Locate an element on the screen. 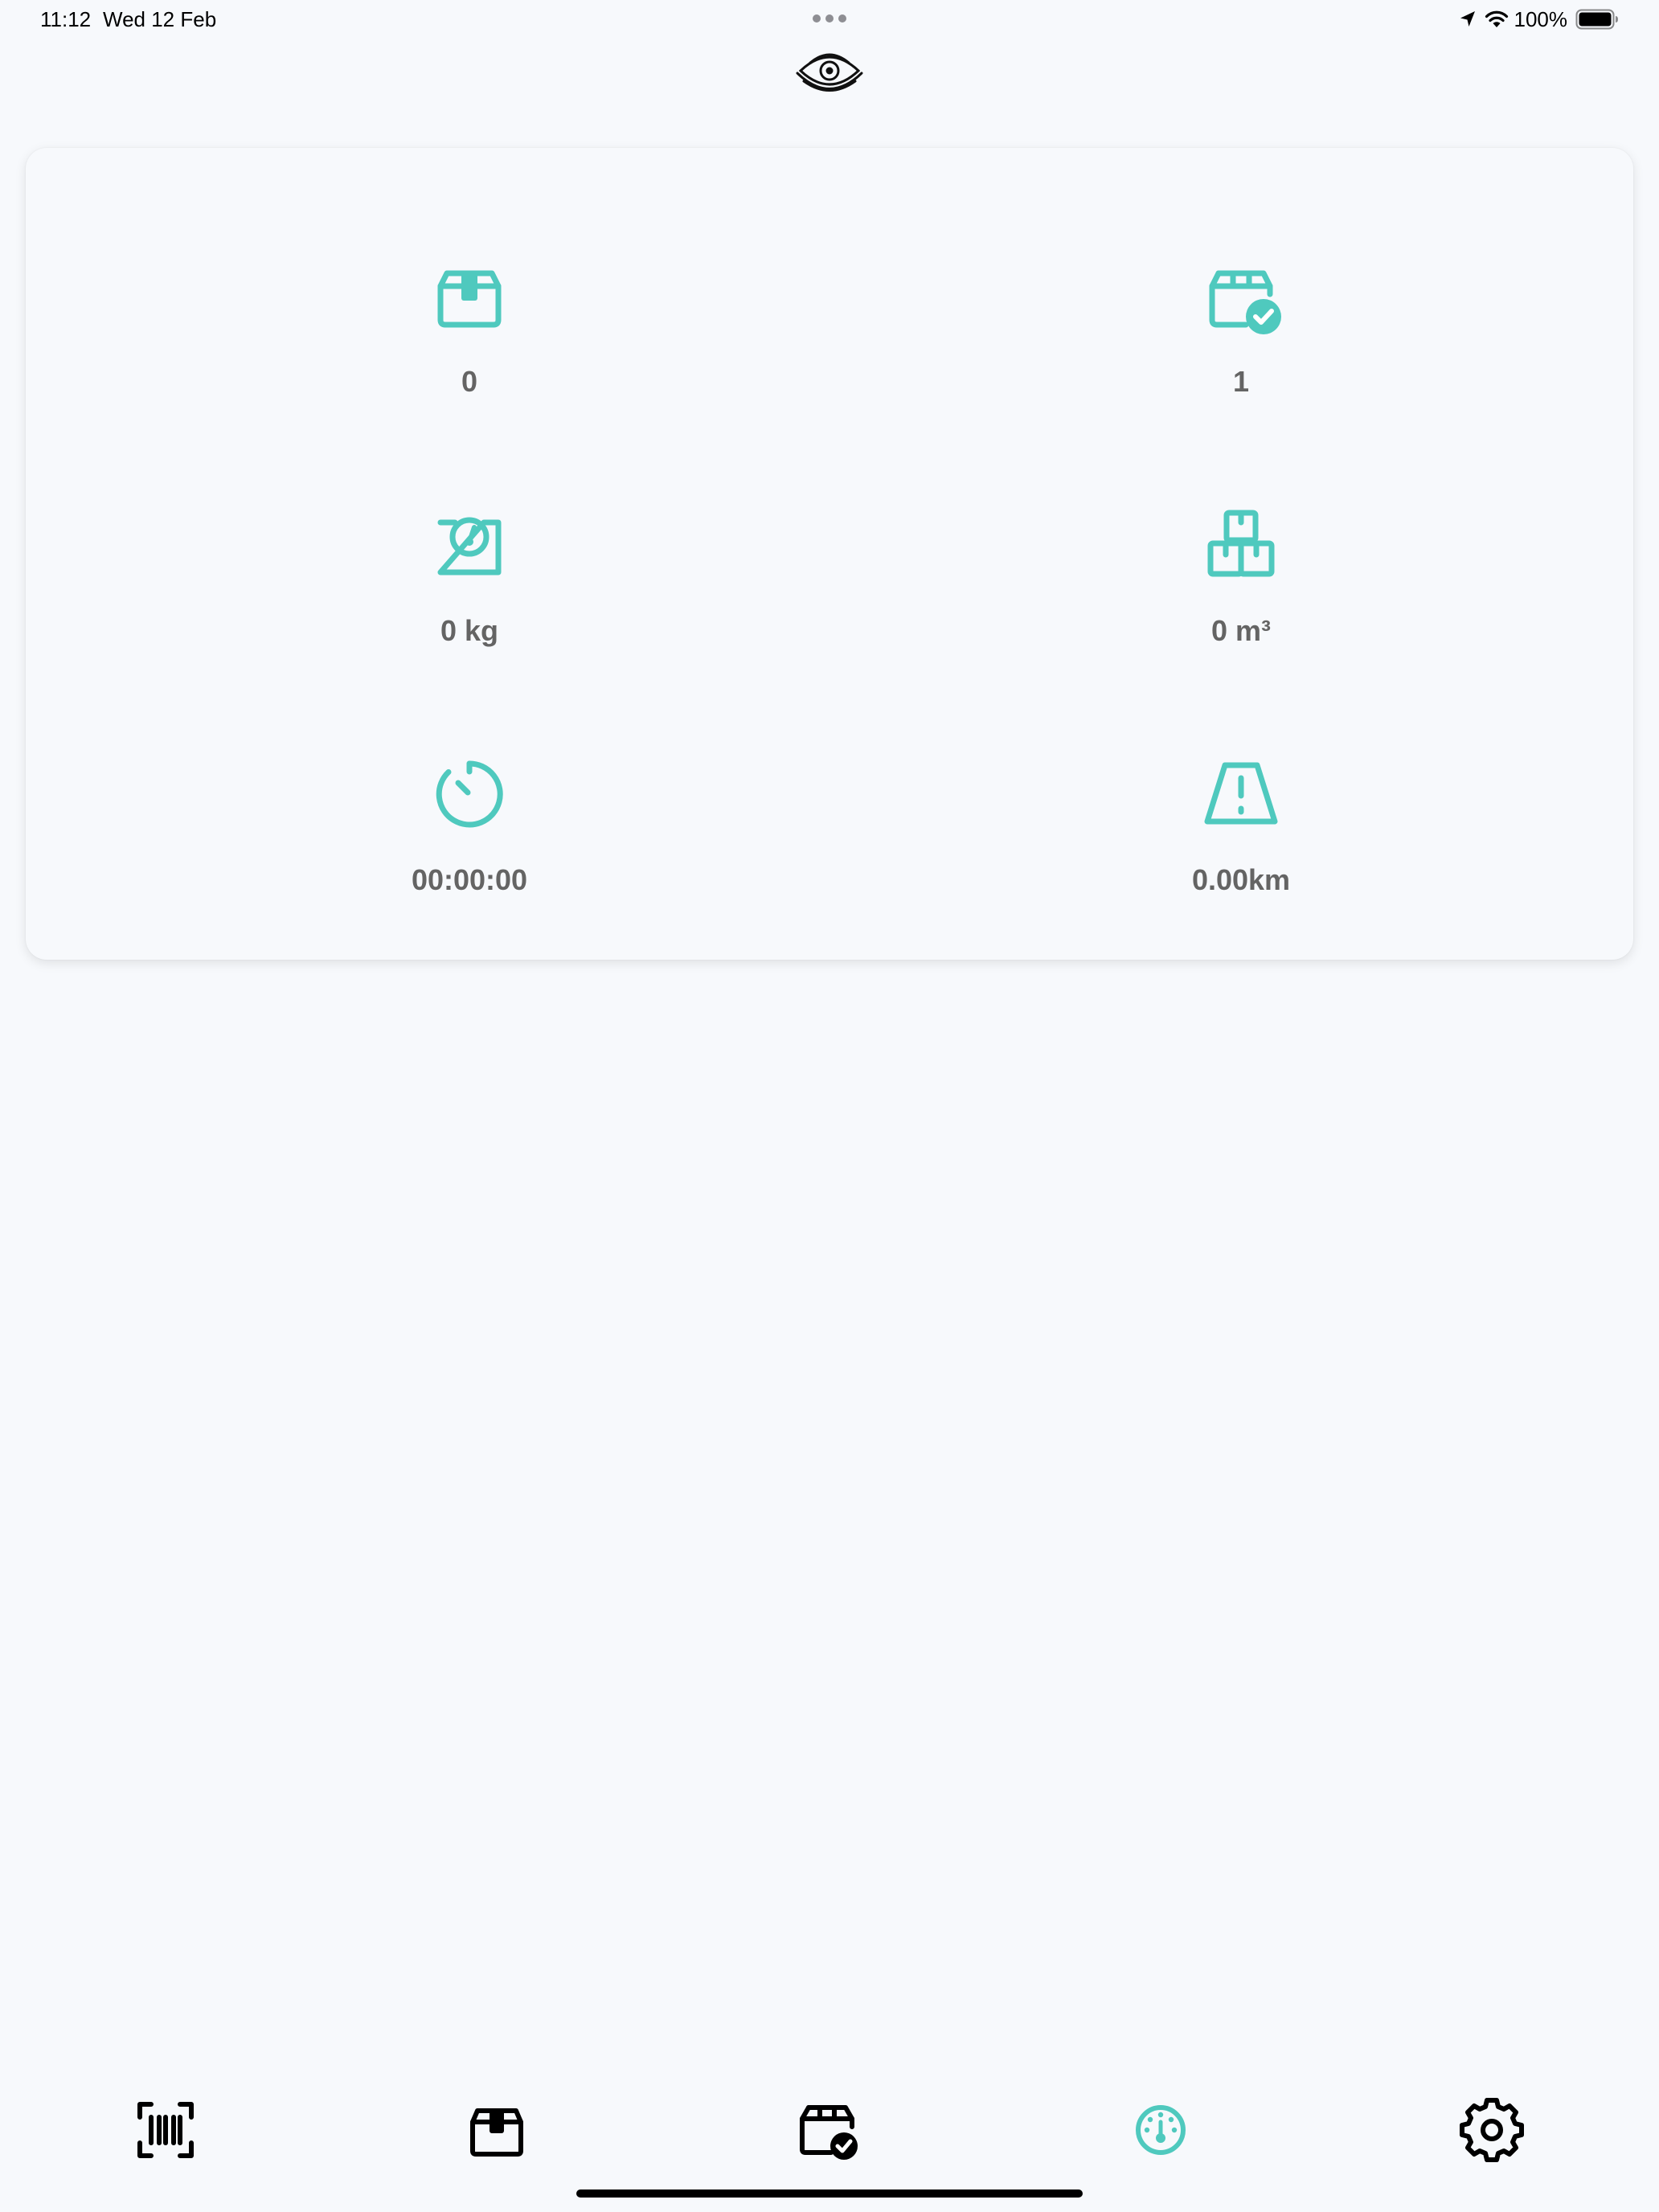 Image resolution: width=1659 pixels, height=2212 pixels. tab-packages is located at coordinates (497, 2130).